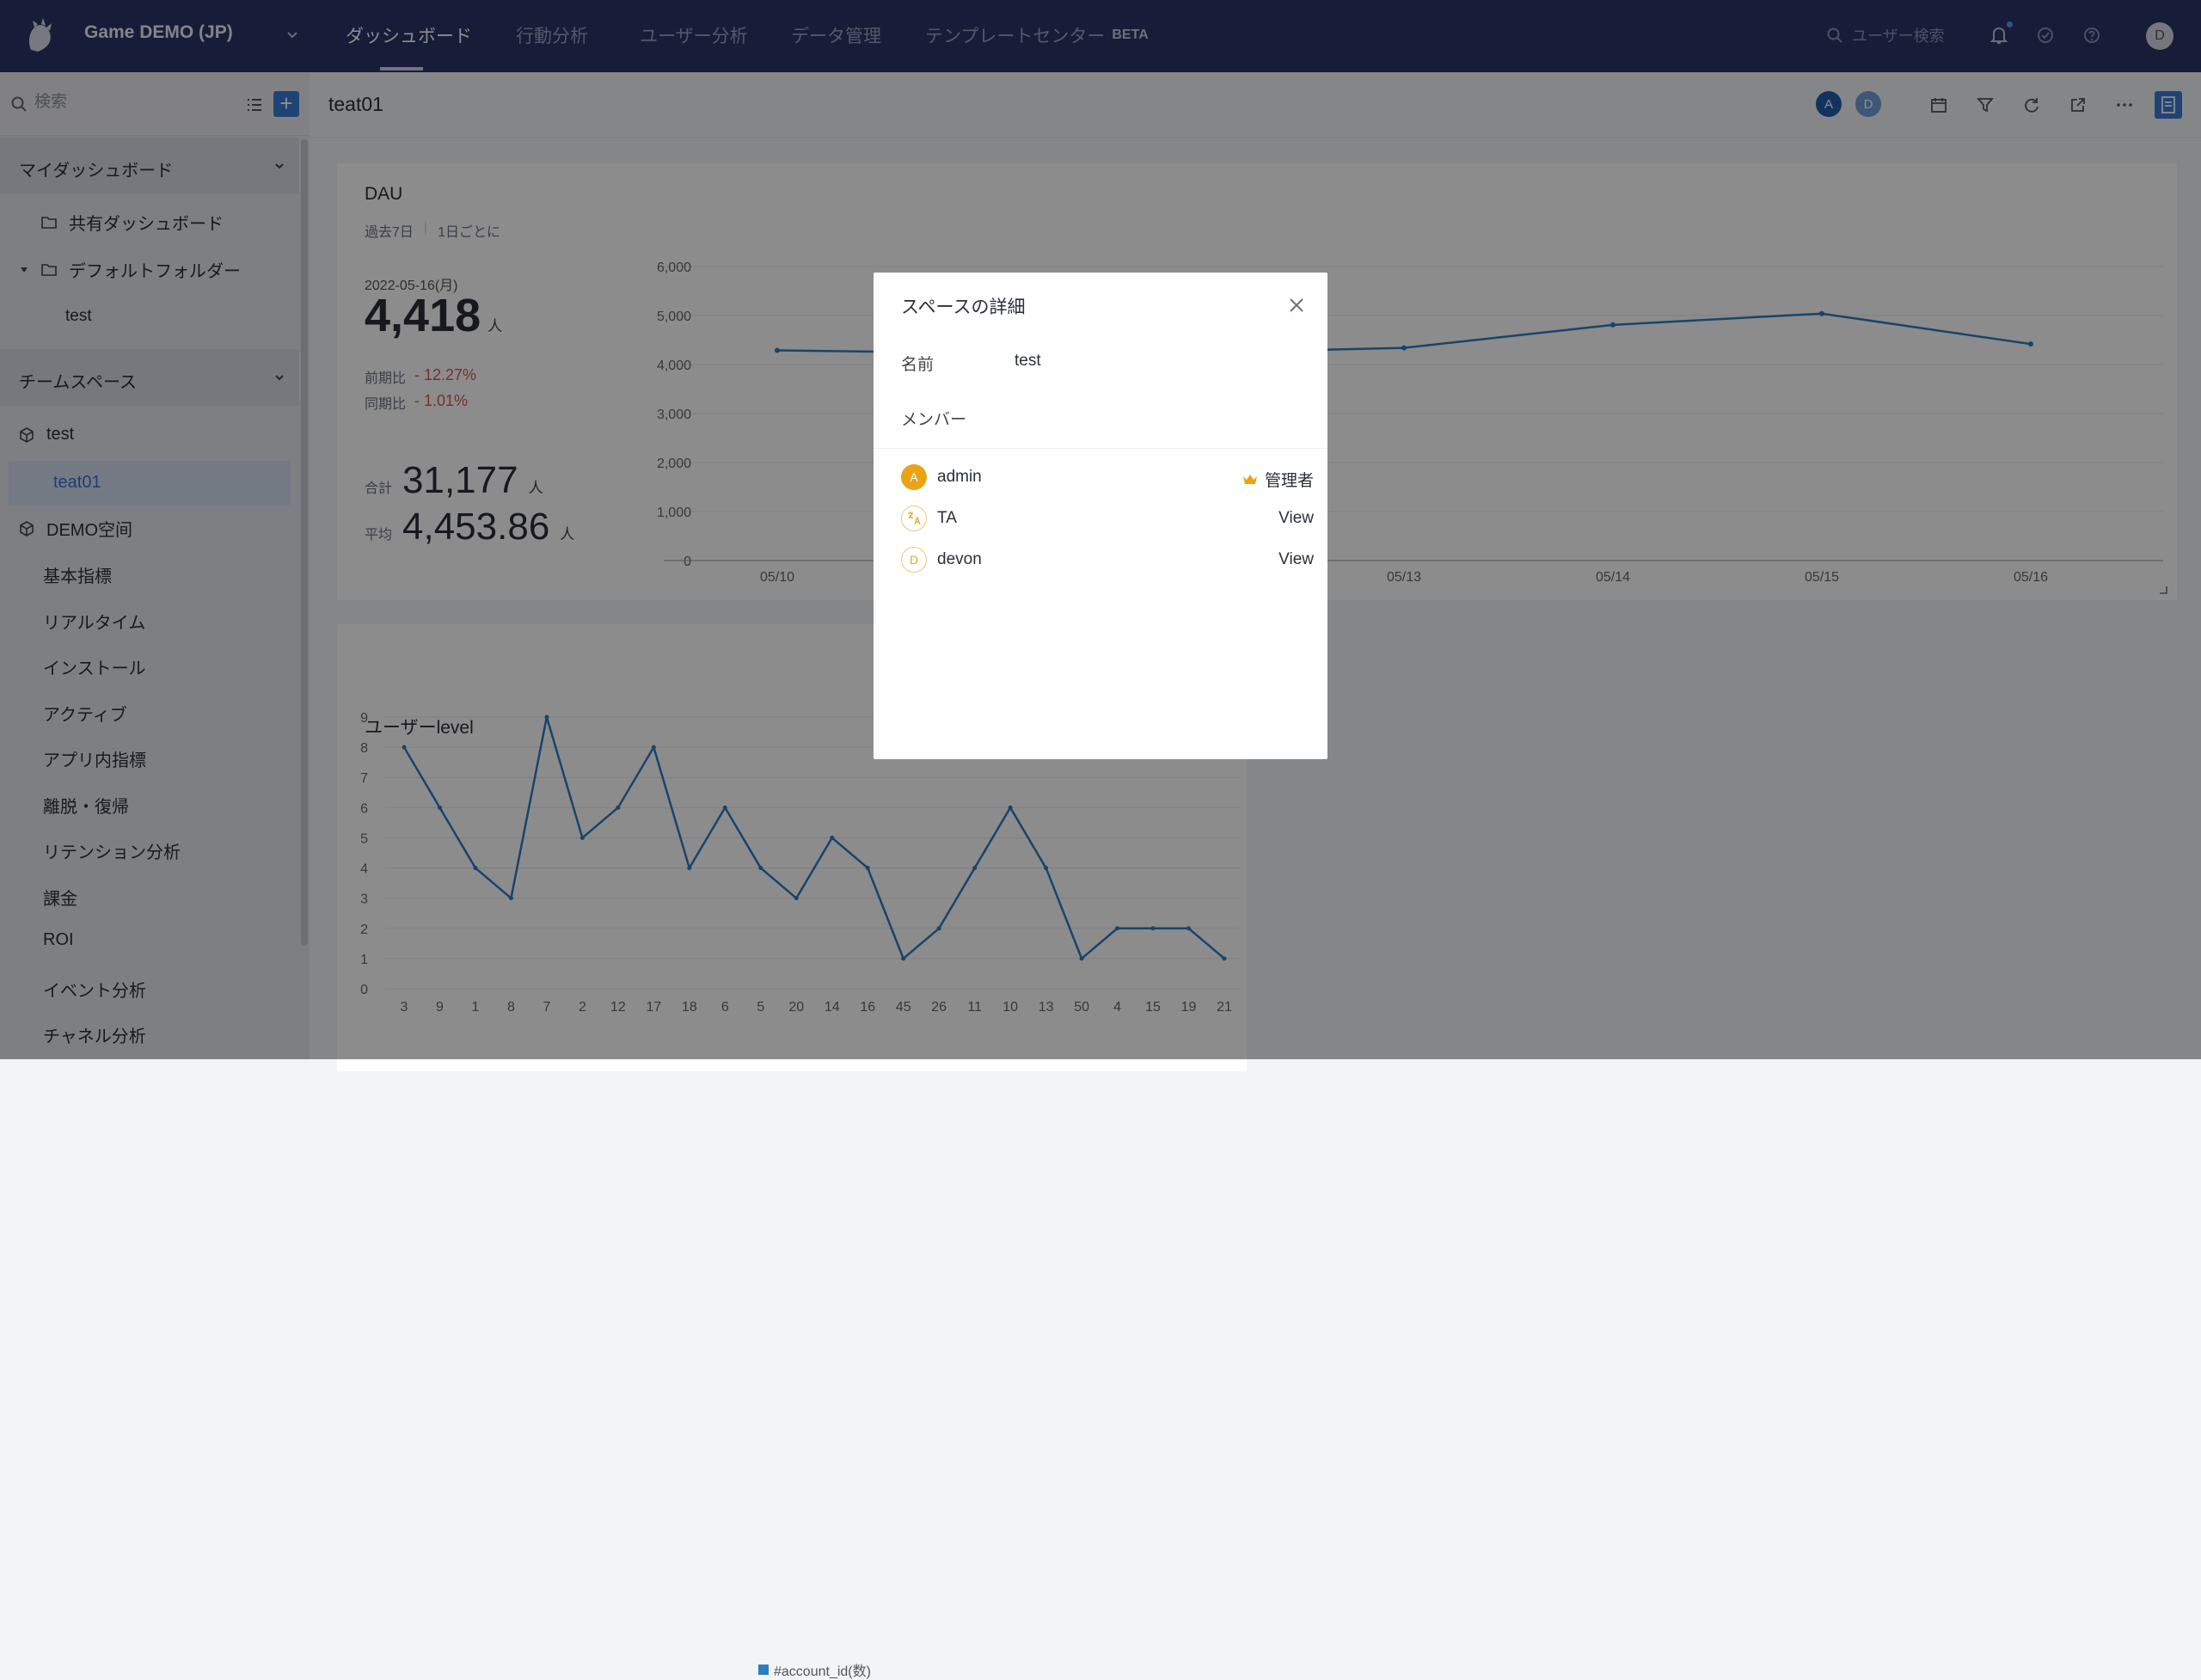 Image resolution: width=2201 pixels, height=1680 pixels. Describe the element at coordinates (914, 477) in the screenshot. I see `member-avatar: A` at that location.